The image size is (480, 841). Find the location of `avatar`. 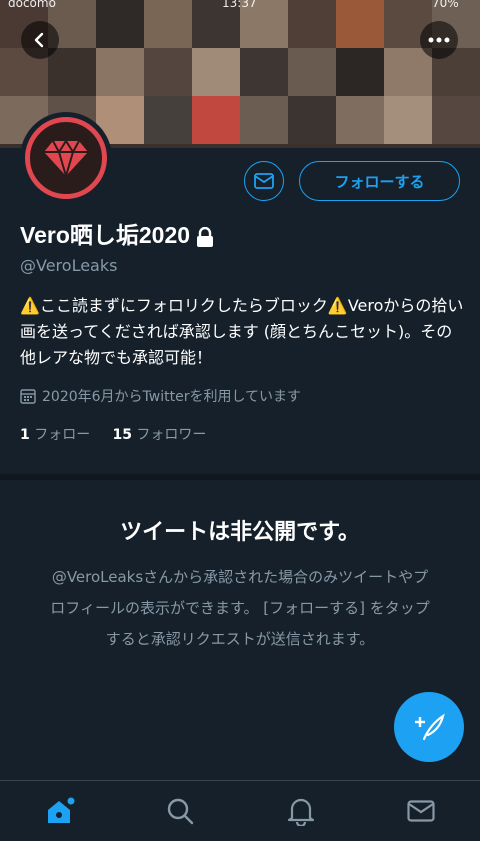

avatar is located at coordinates (66, 158).